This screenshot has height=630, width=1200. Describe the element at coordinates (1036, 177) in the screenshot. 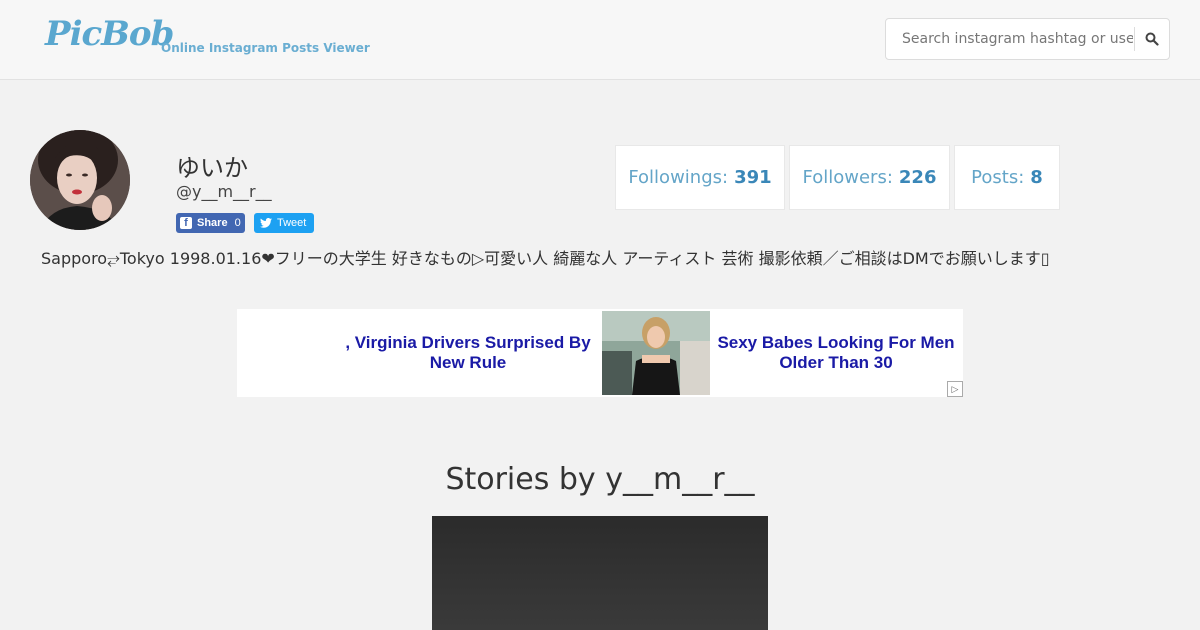

I see `stat-posts-value: 8` at that location.